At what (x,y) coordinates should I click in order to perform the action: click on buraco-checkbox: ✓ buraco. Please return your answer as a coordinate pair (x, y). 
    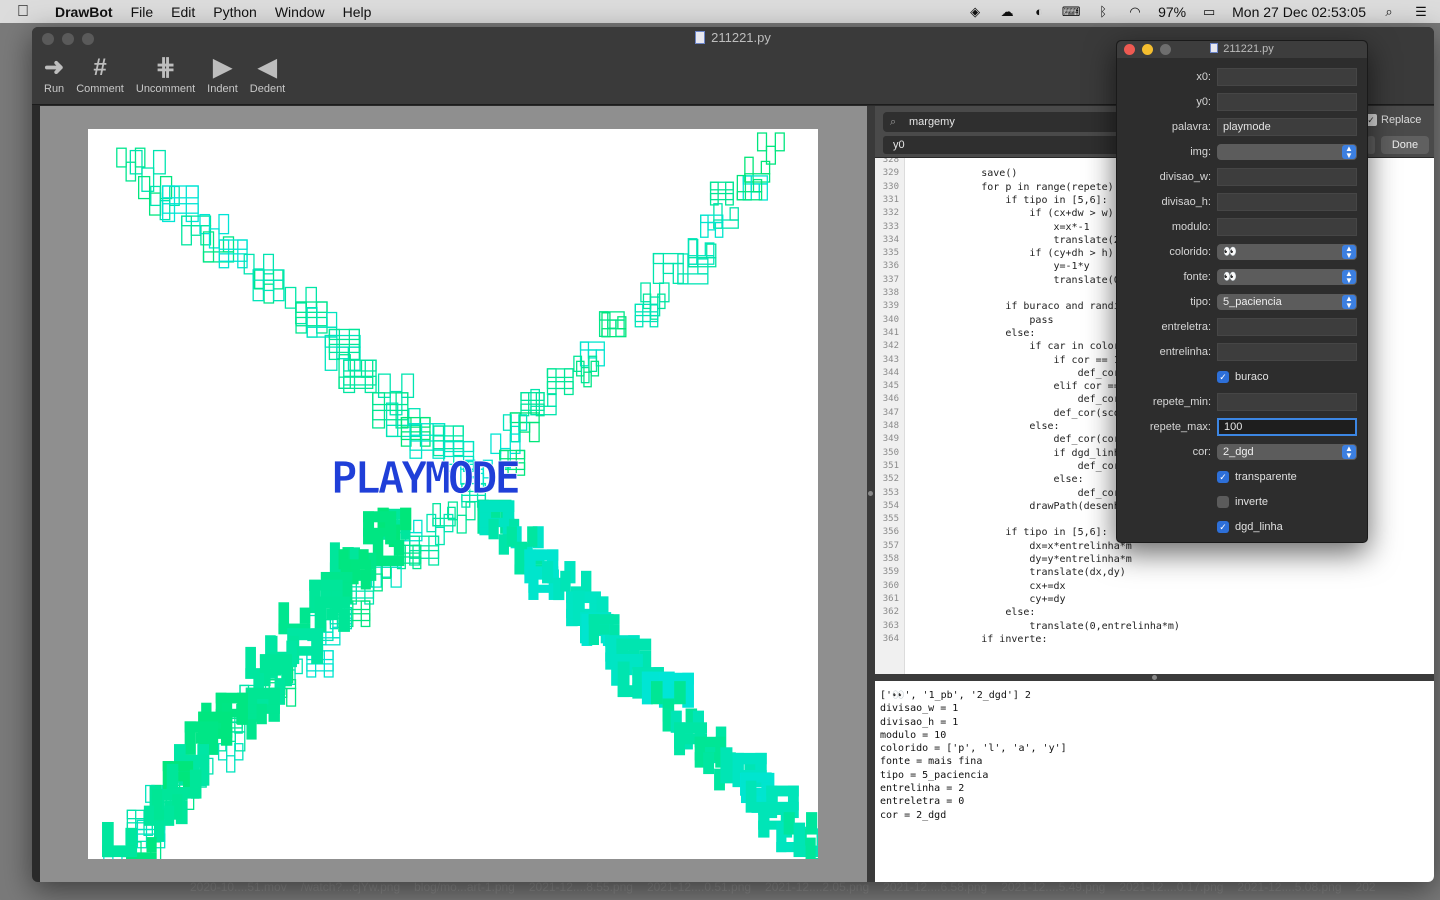
    Looking at the image, I should click on (1243, 377).